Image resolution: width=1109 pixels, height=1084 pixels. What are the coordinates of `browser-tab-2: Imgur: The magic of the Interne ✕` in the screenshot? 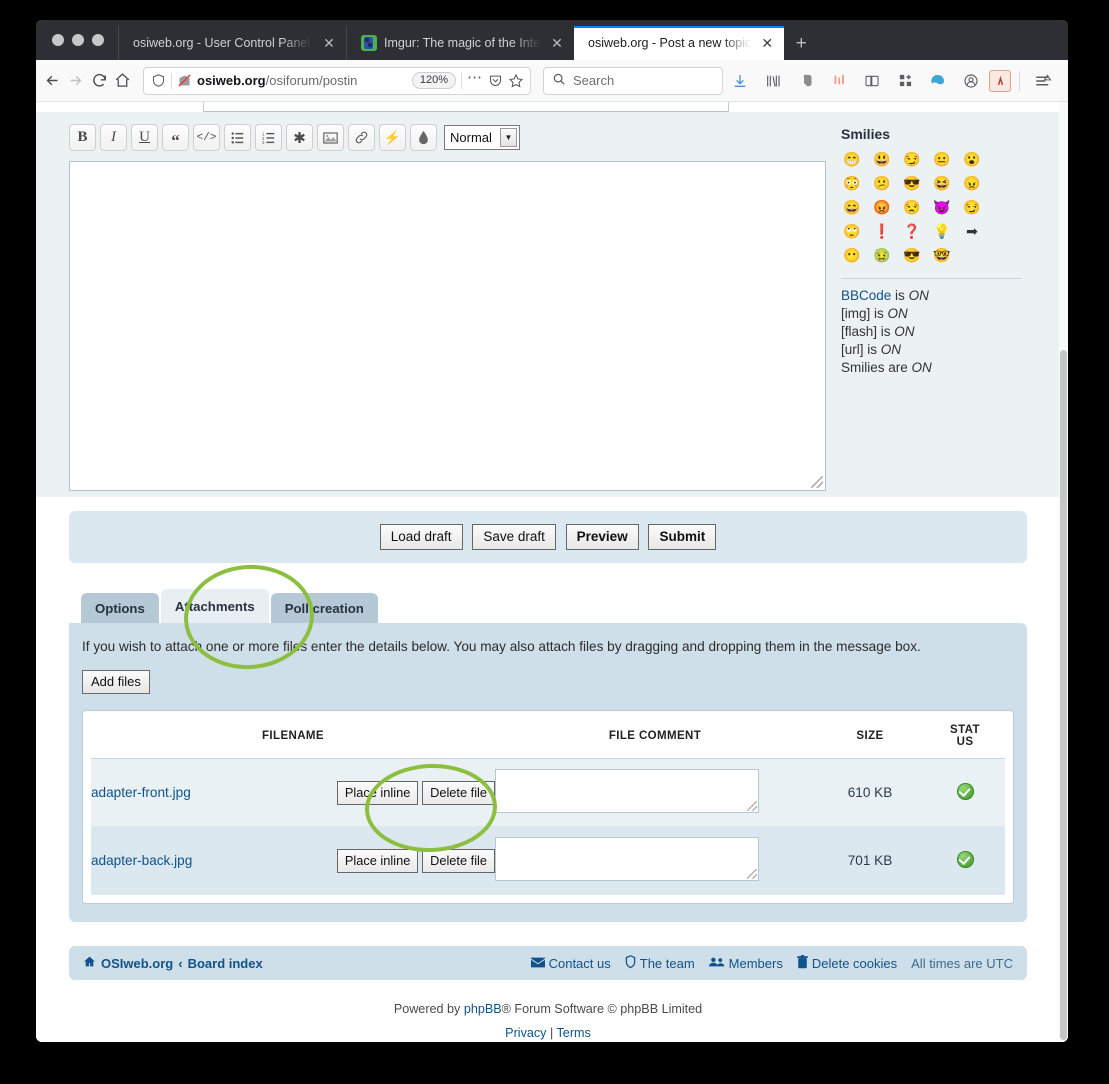 It's located at (460, 43).